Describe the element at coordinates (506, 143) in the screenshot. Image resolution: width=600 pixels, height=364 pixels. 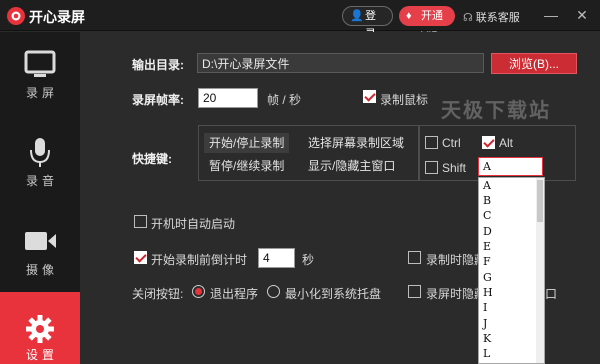
I see `alt-label: Alt` at that location.